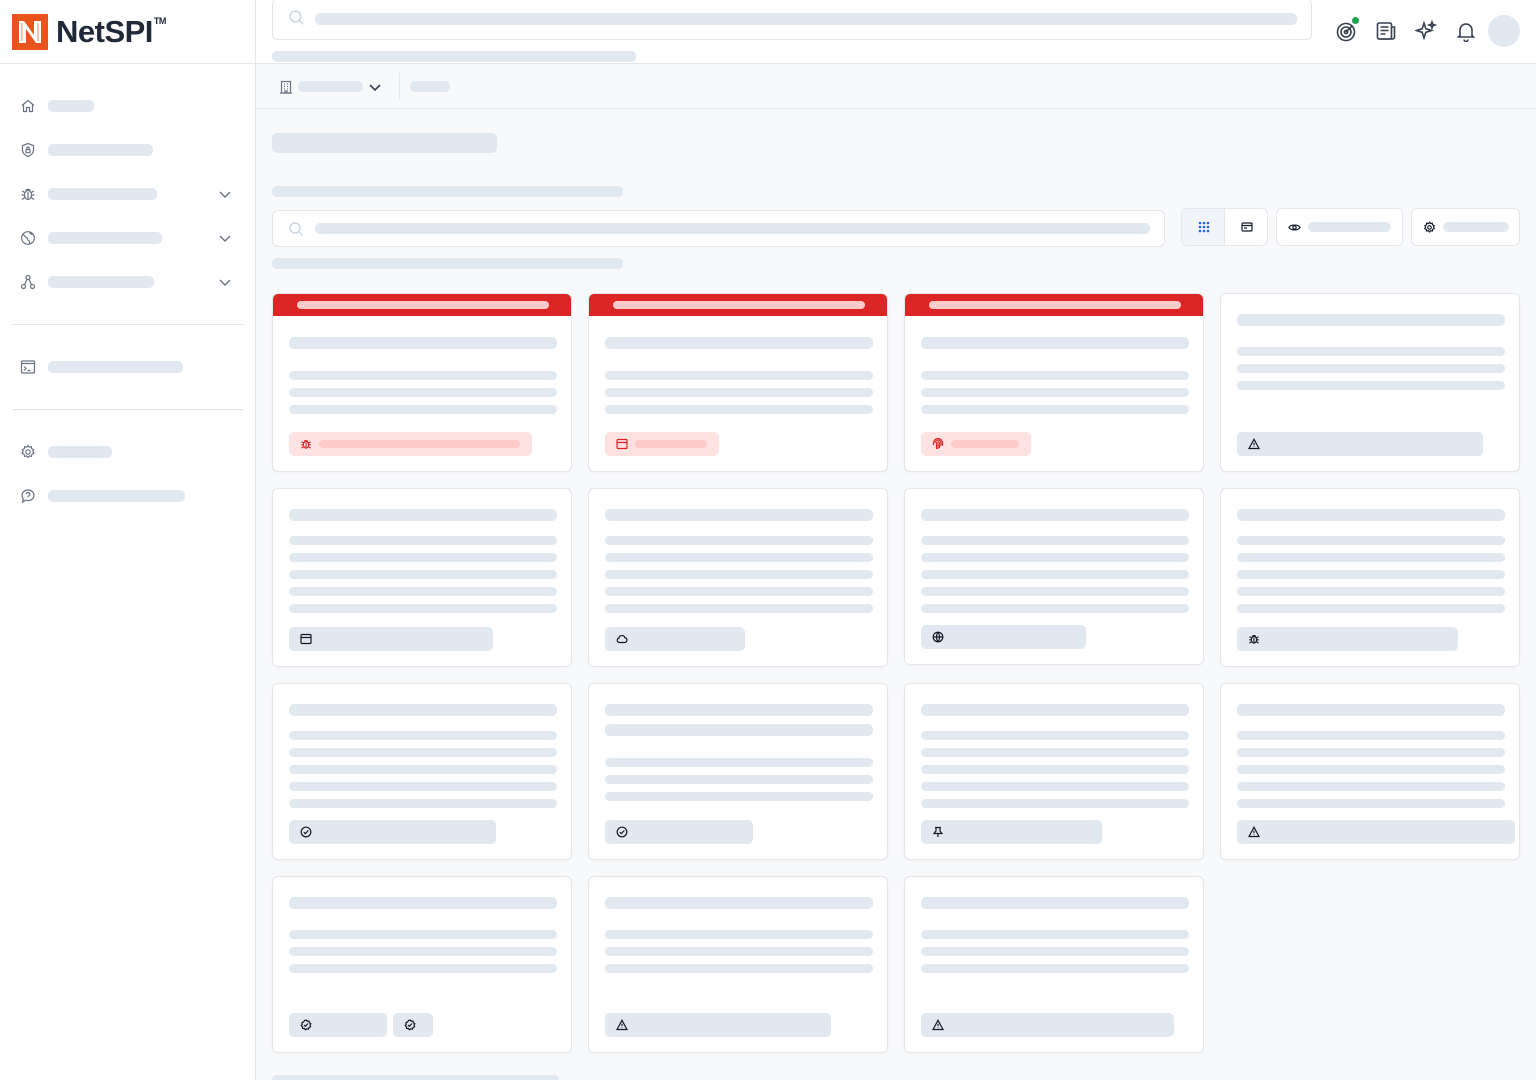 This screenshot has height=1080, width=1536. I want to click on sidebar-item-console, so click(128, 367).